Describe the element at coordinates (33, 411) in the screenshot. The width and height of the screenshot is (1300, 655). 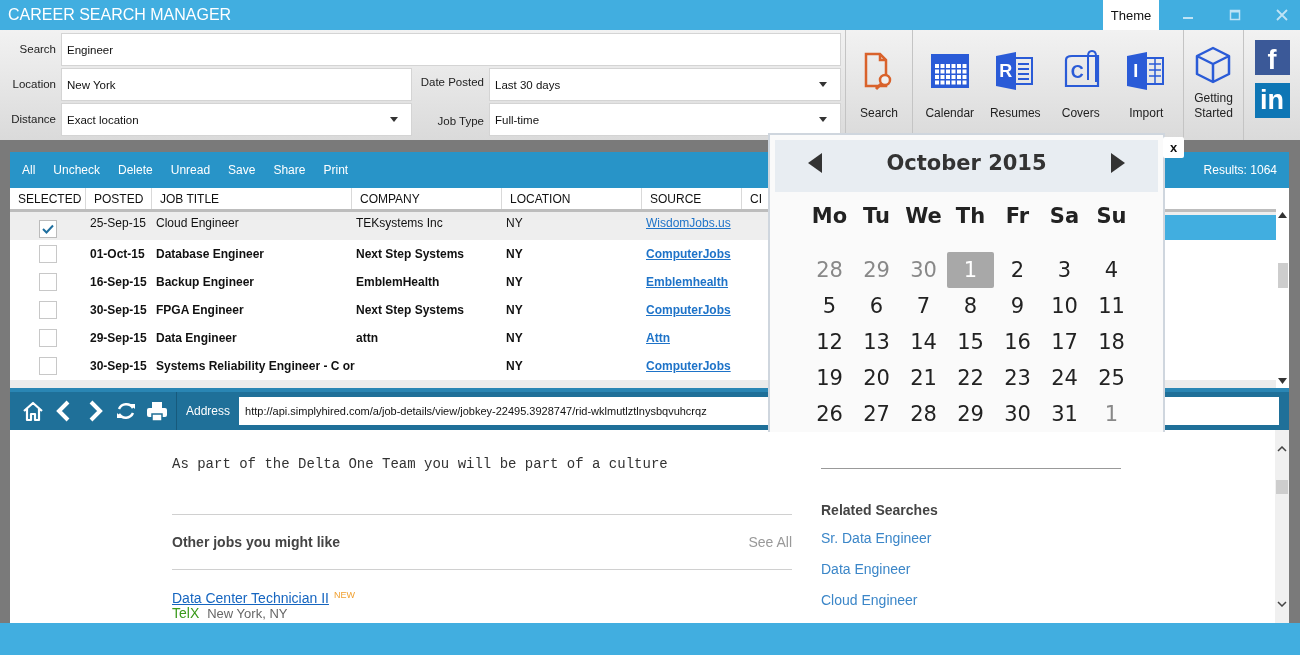
I see `home-icon` at that location.